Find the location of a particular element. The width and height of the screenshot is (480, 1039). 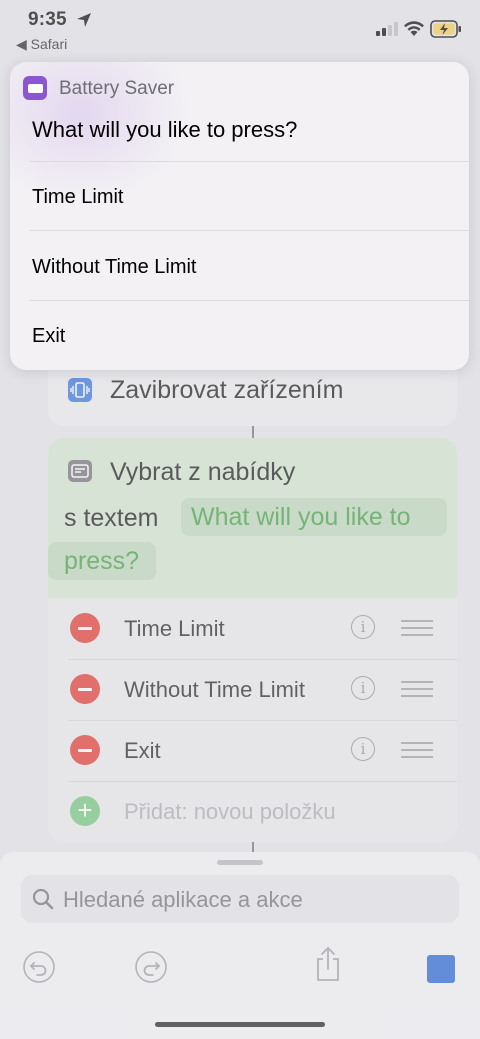

alert-option-exit: Exit is located at coordinates (48, 336).